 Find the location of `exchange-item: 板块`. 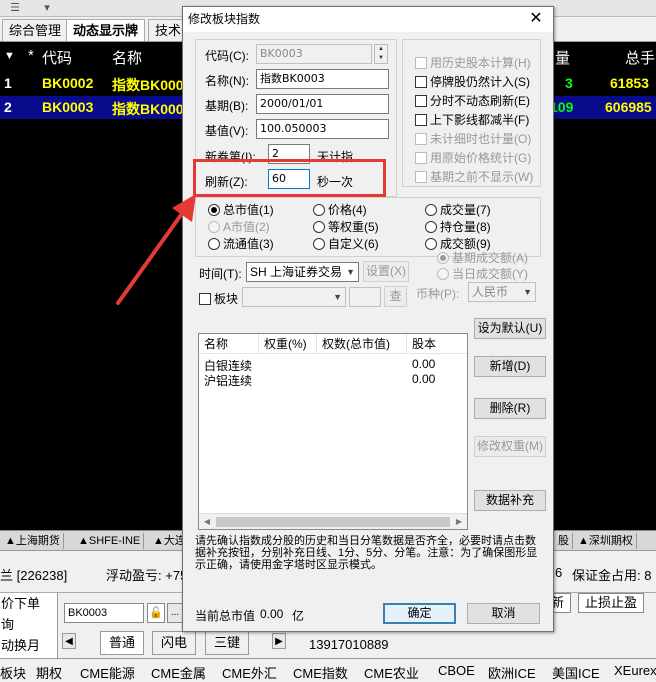

exchange-item: 板块 is located at coordinates (13, 672).